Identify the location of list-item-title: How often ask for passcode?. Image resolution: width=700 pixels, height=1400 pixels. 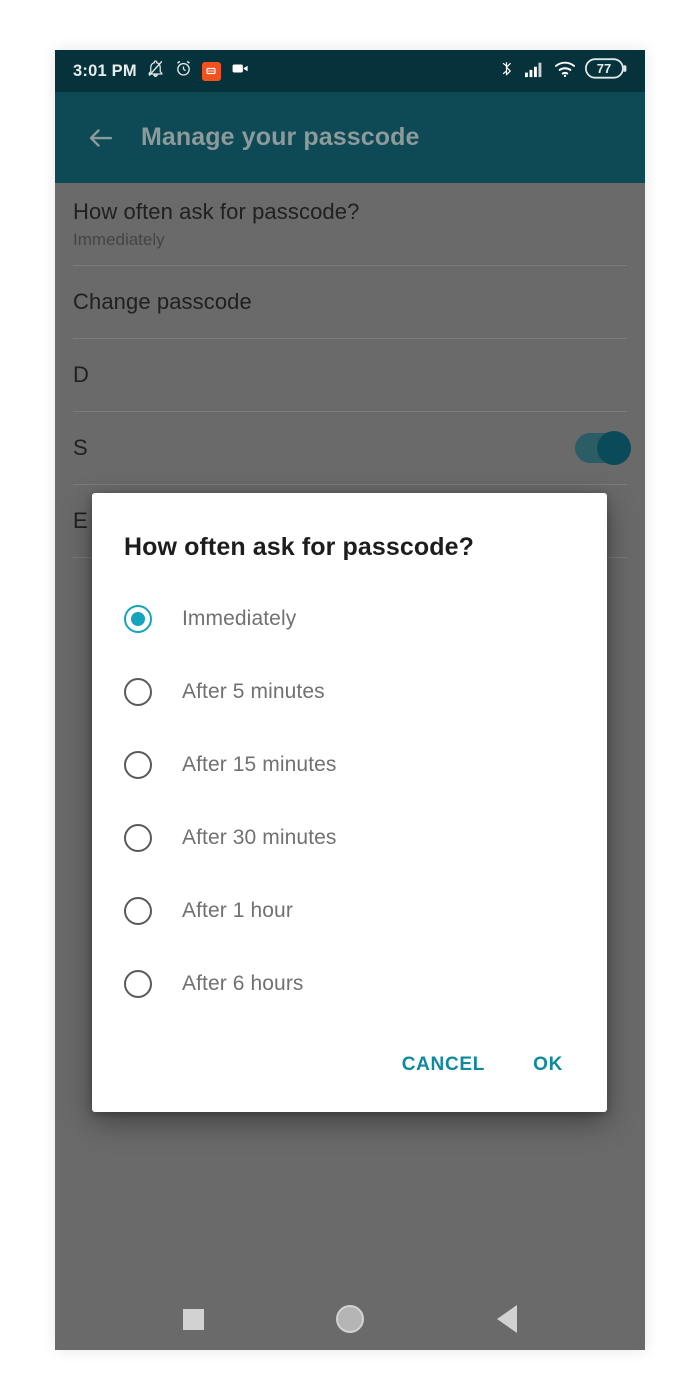
(216, 211).